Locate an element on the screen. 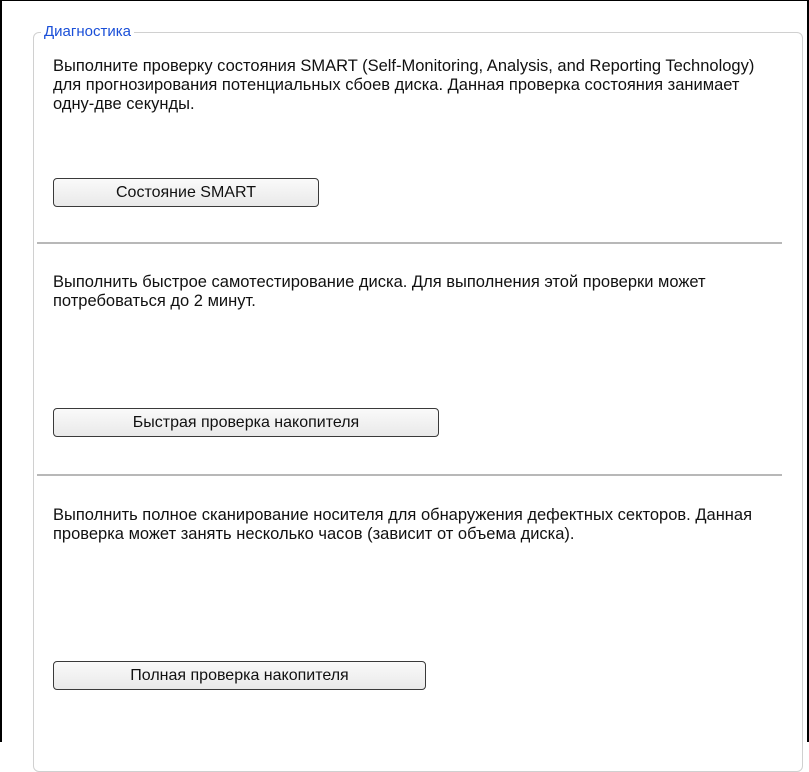  diagnostics-legend: Диагностика is located at coordinates (87, 32).